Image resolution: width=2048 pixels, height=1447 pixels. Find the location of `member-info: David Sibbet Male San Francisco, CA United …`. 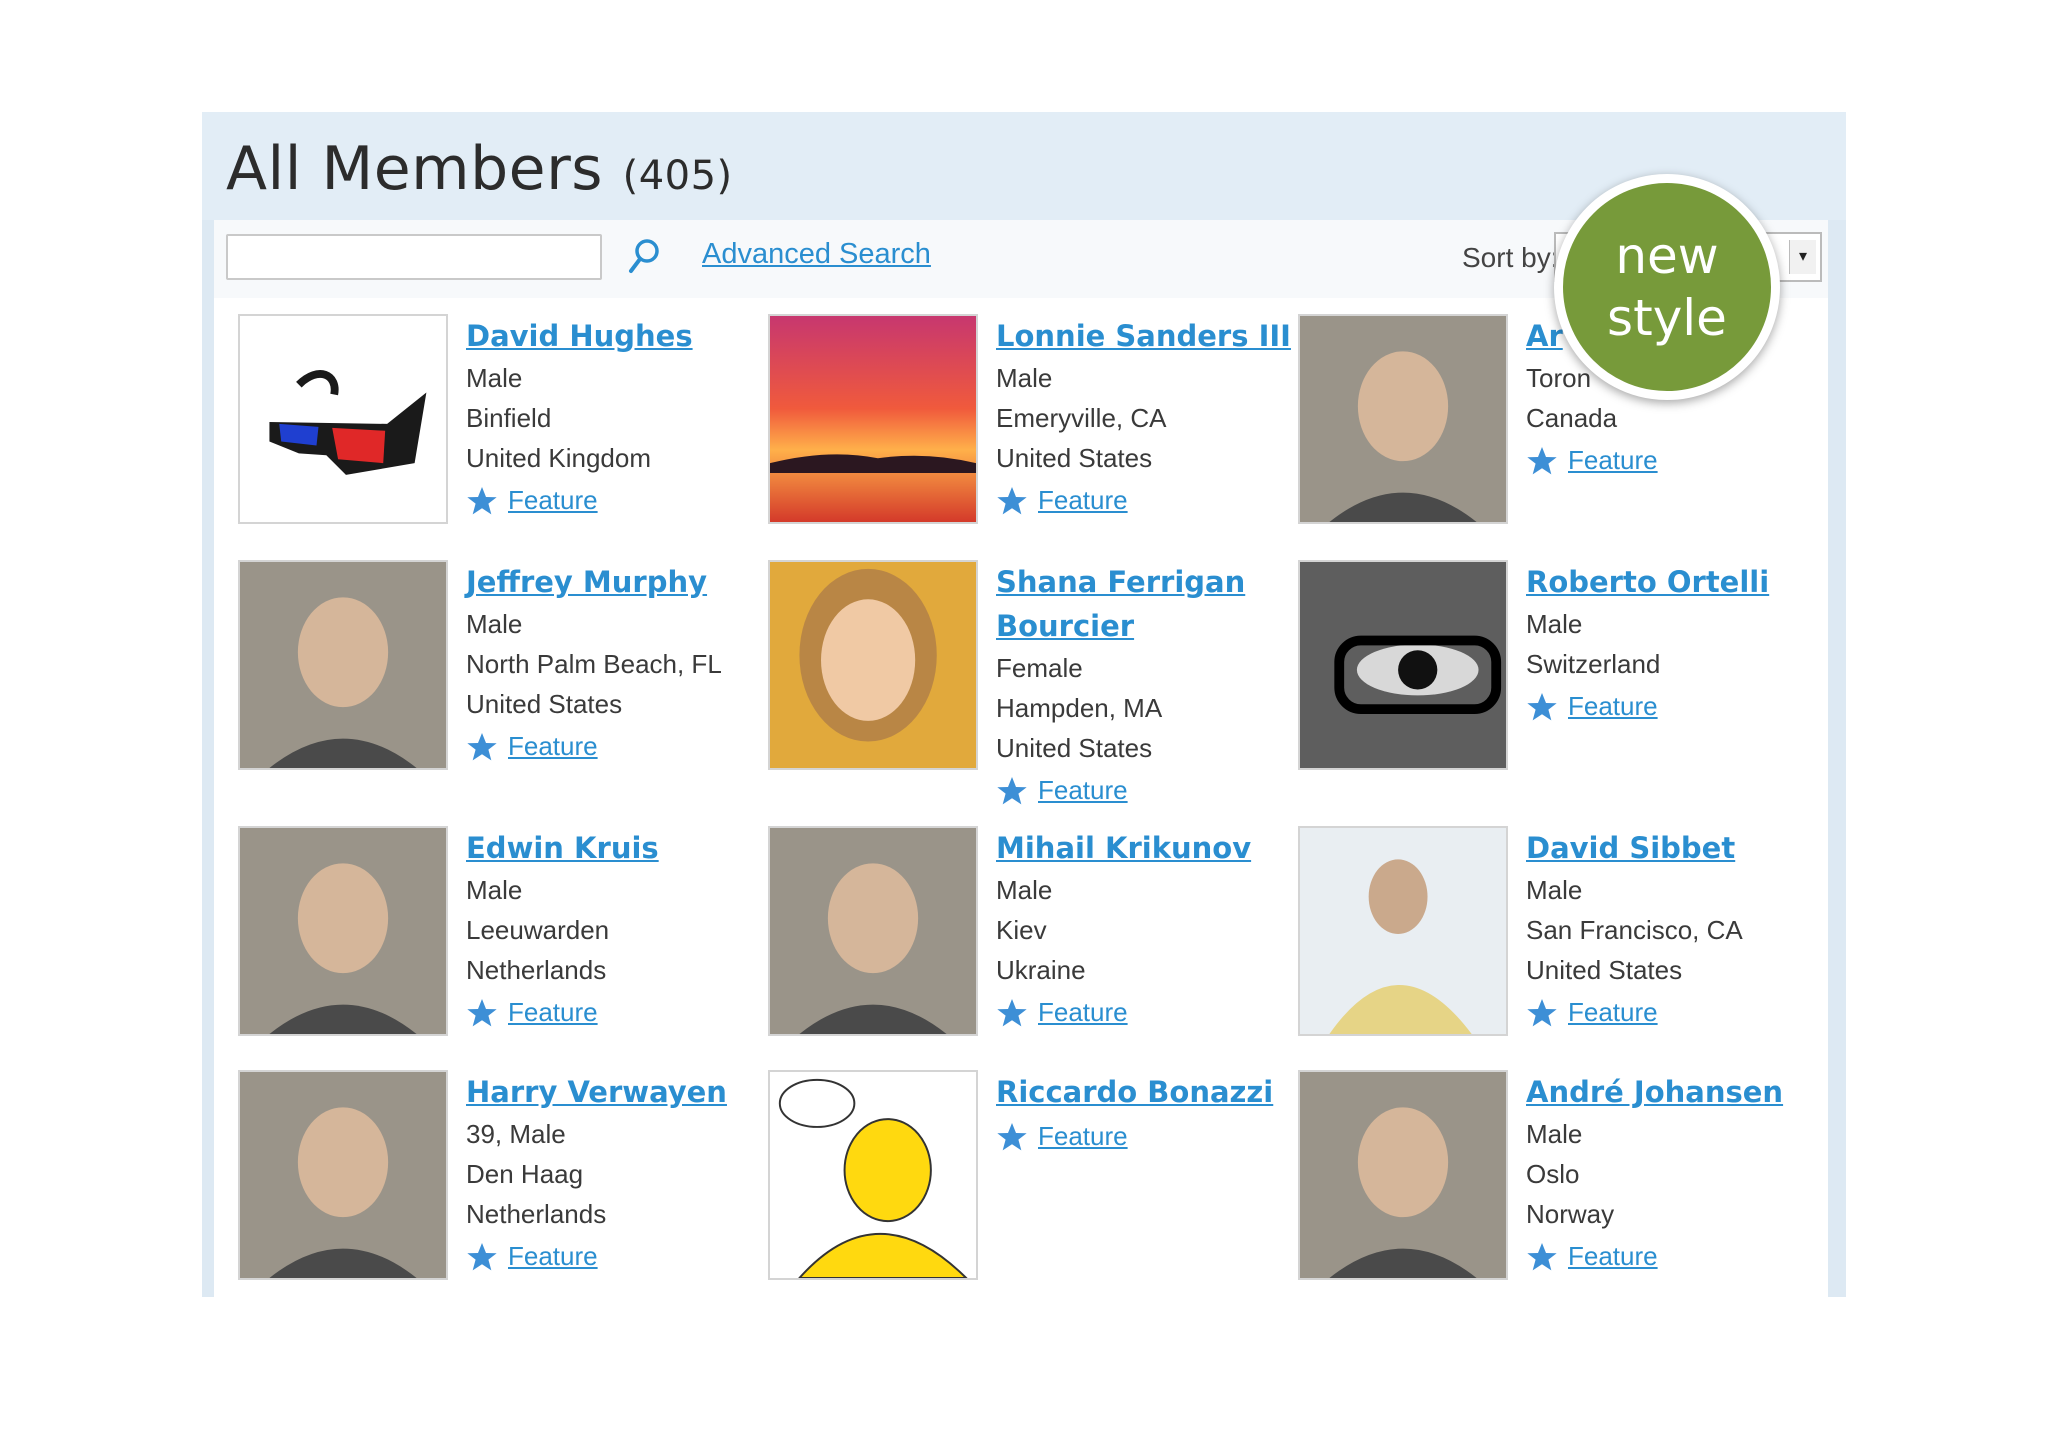

member-info: David Sibbet Male San Francisco, CA United … is located at coordinates (1676, 930).